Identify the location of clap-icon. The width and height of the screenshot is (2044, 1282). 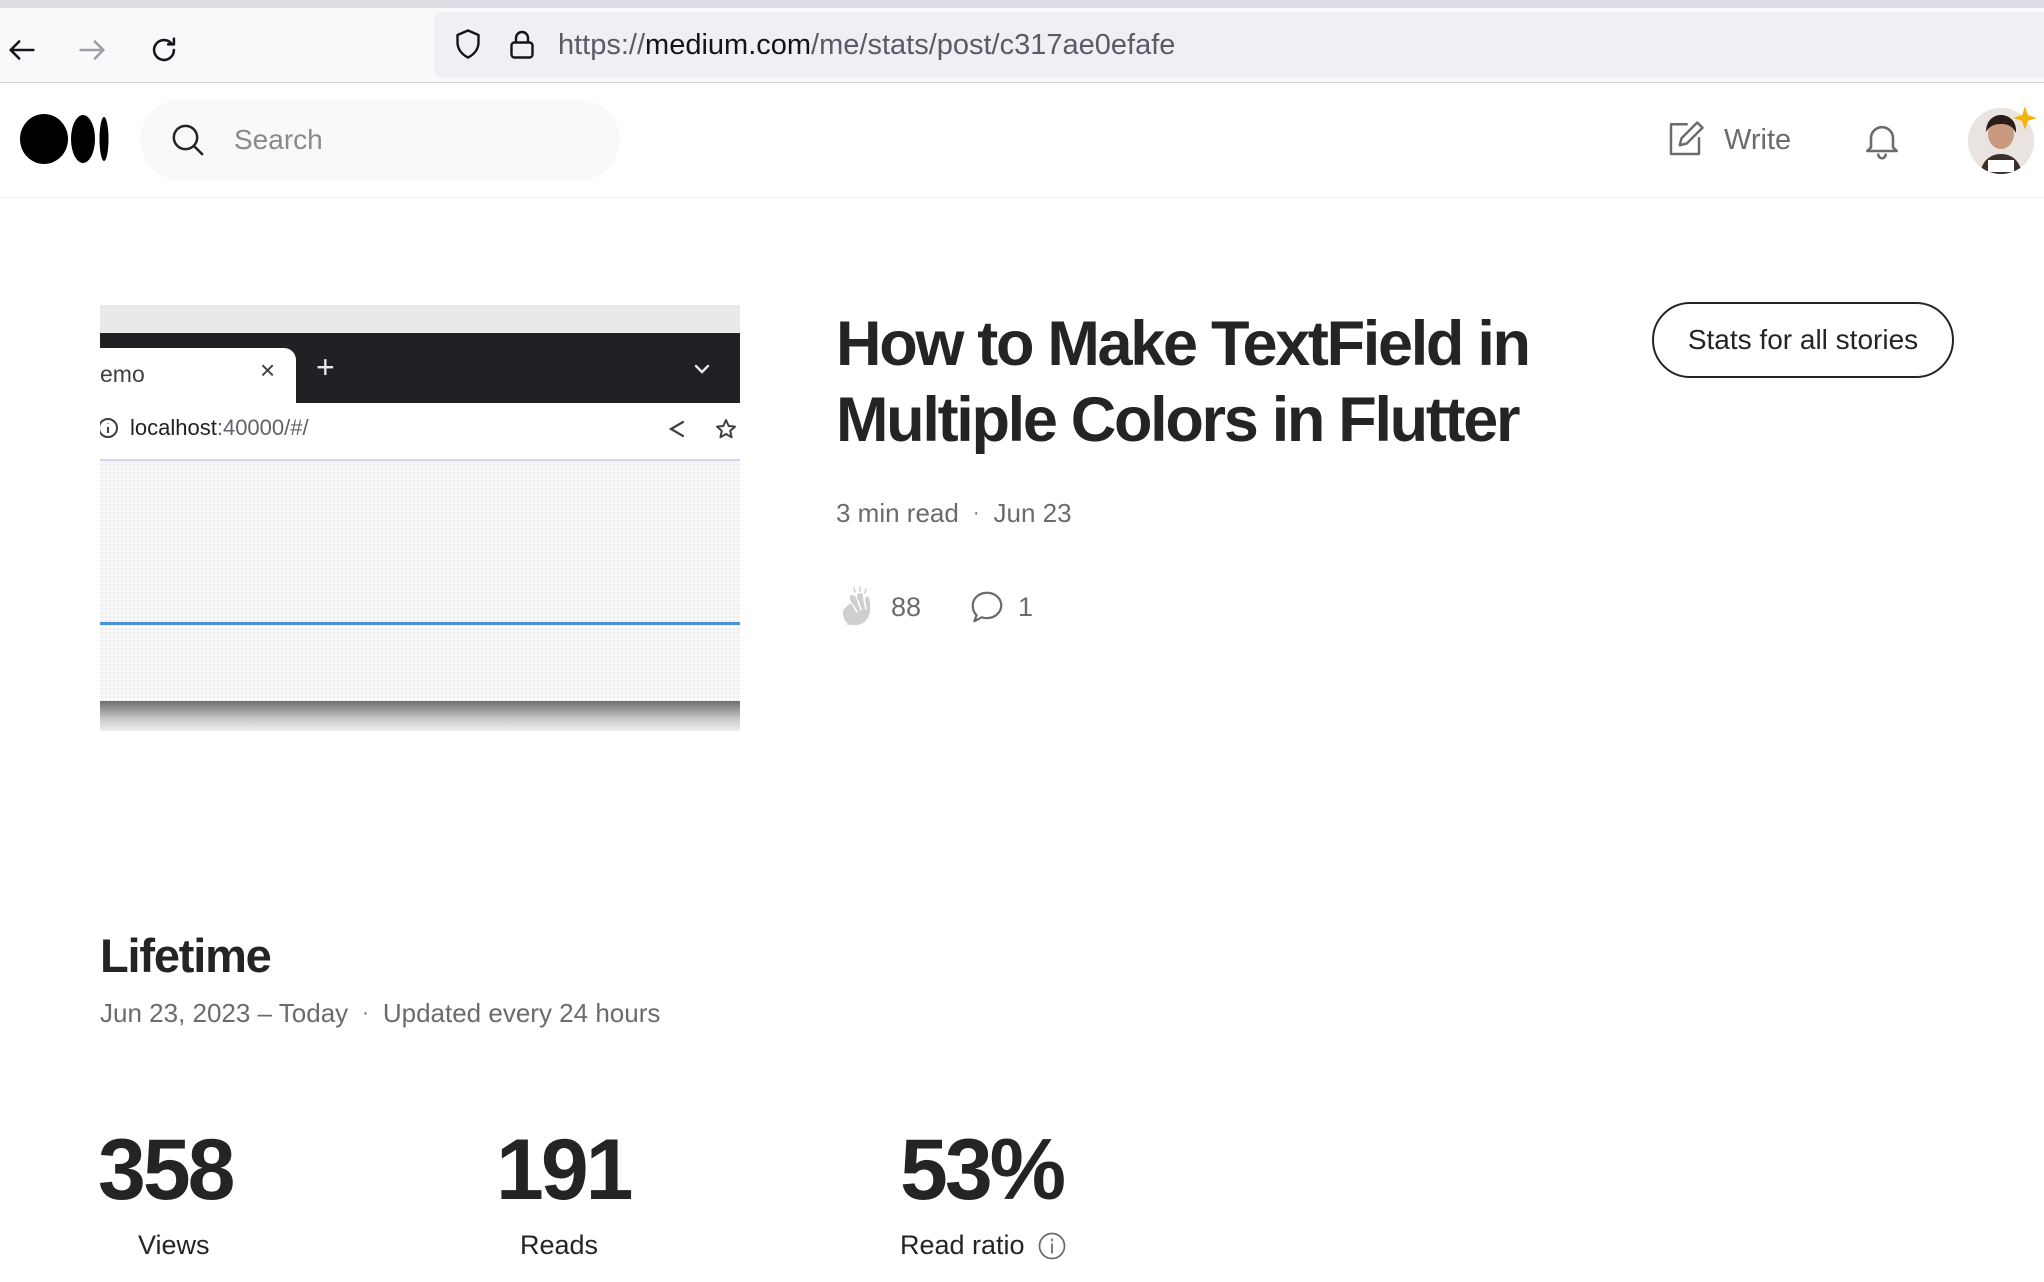
(859, 607).